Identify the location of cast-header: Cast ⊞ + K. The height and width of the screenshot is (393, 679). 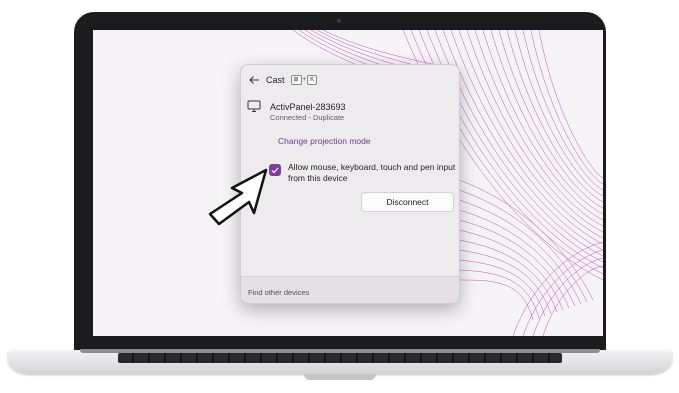
(283, 80).